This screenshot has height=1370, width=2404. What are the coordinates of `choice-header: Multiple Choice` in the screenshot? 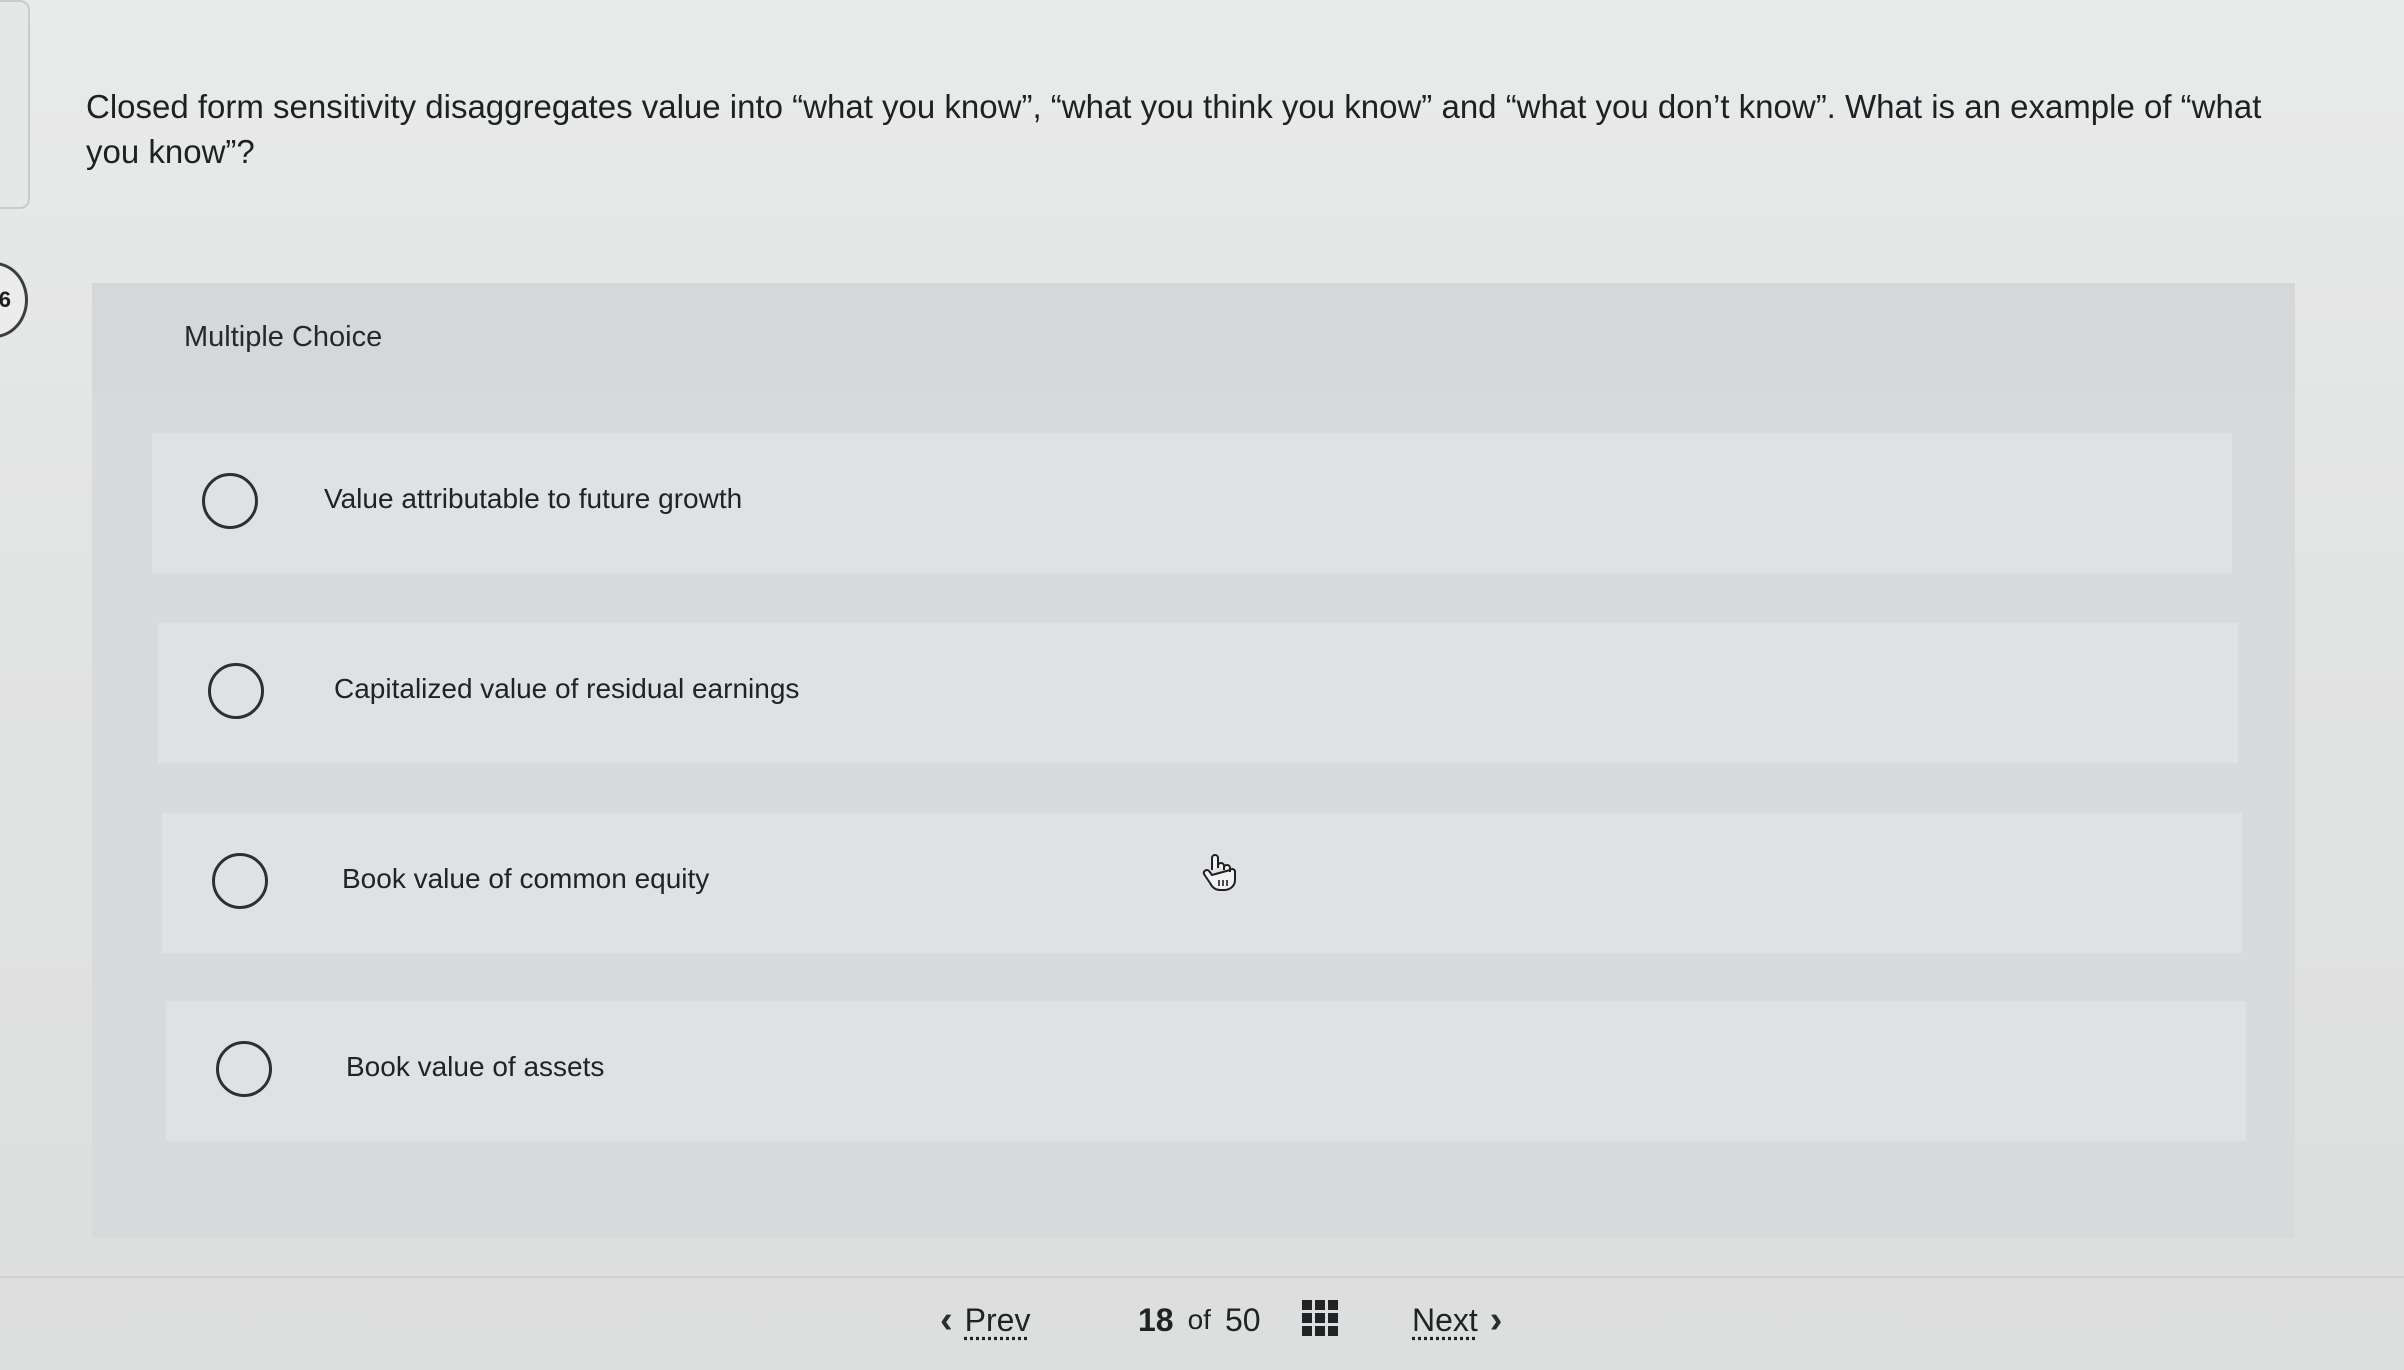 It's located at (1193, 338).